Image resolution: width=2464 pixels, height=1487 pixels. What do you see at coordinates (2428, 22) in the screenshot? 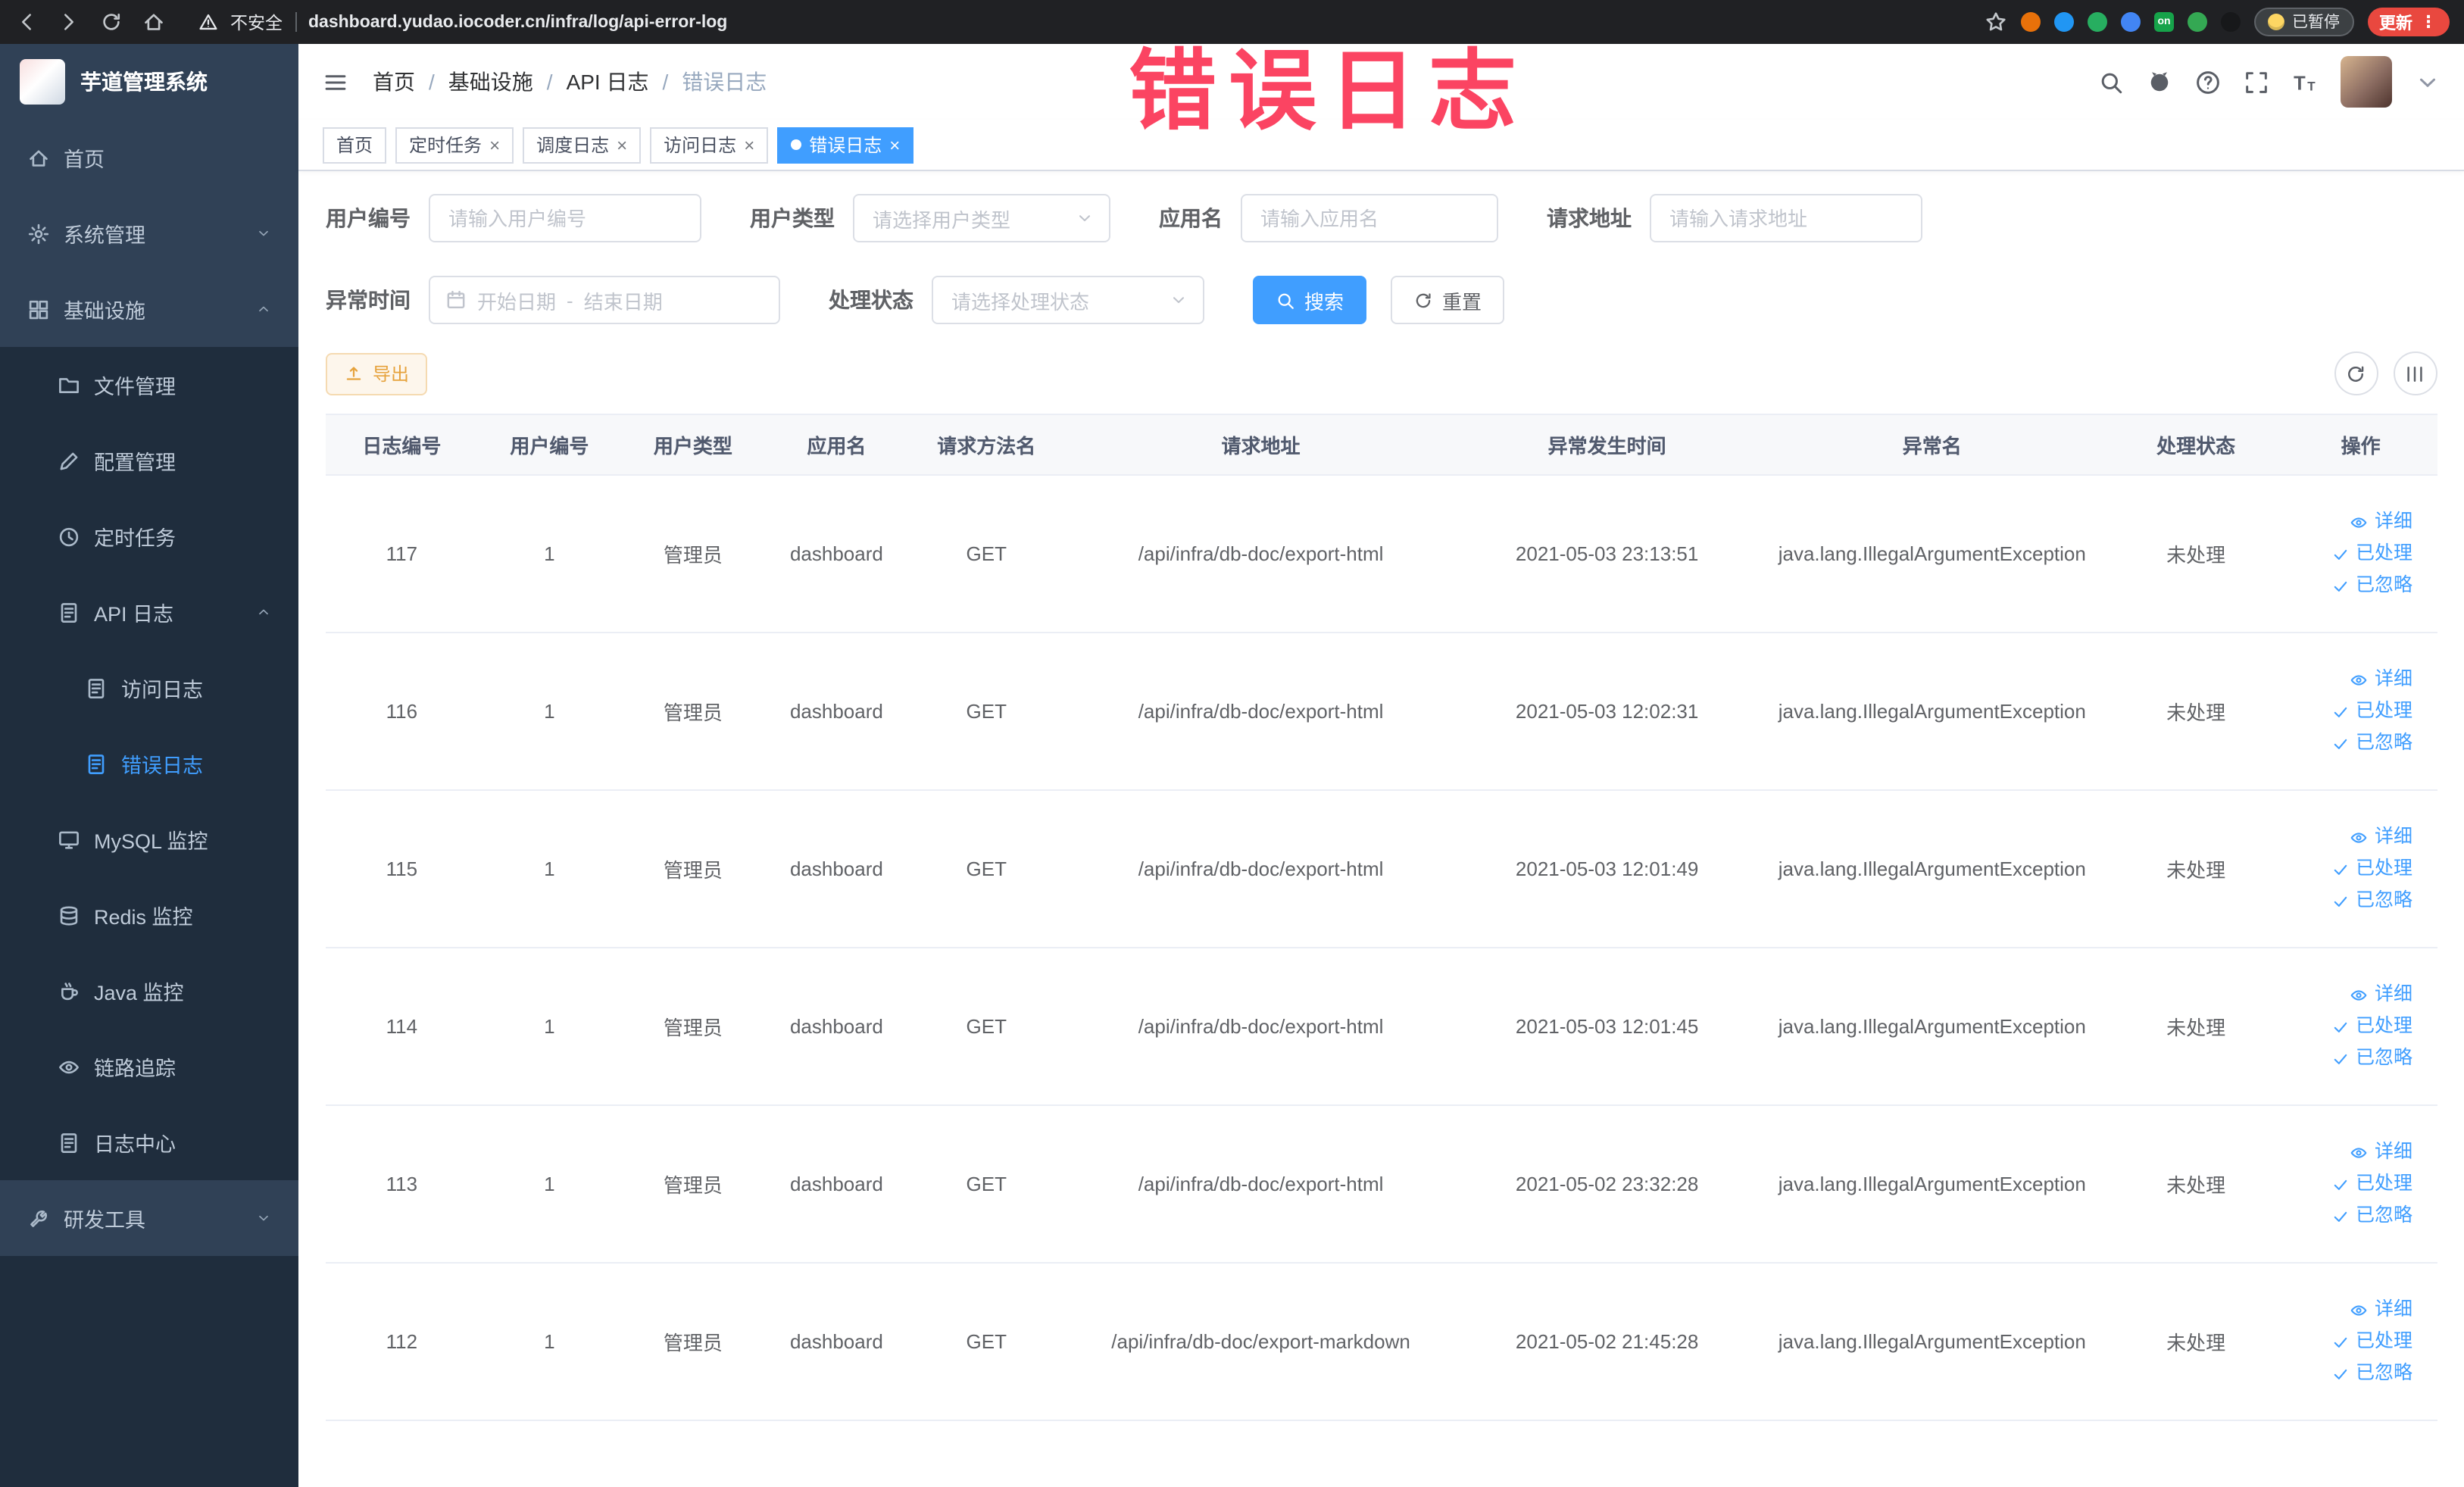
I see `browser-menu-kebab-icon: ⋮` at bounding box center [2428, 22].